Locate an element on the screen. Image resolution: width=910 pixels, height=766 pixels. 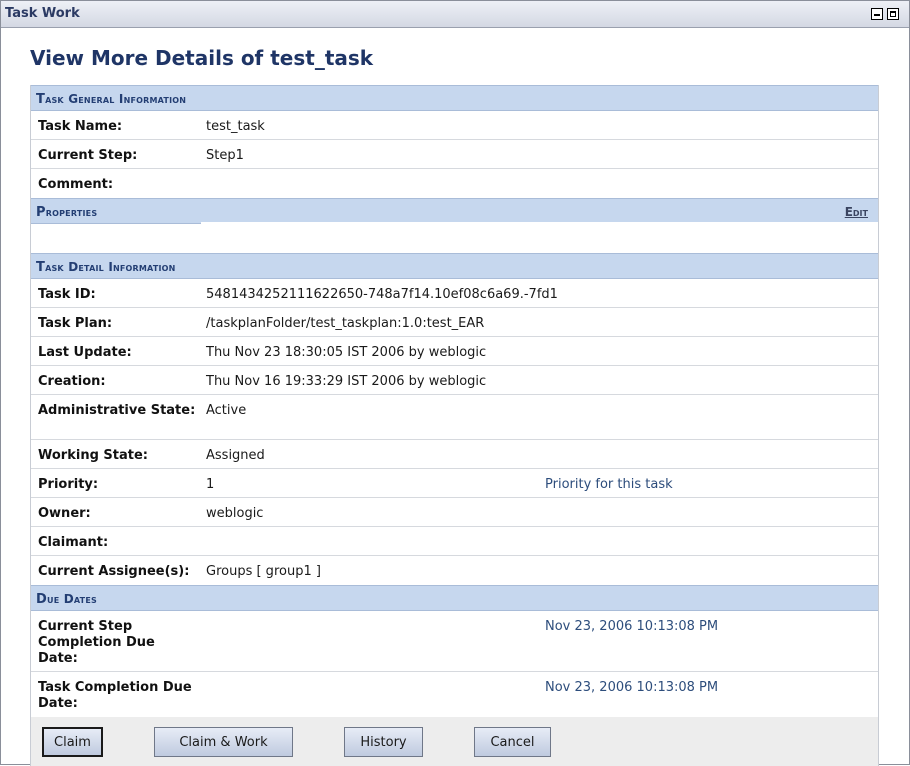
claim-and-work-button: Claim & Work is located at coordinates (223, 742).